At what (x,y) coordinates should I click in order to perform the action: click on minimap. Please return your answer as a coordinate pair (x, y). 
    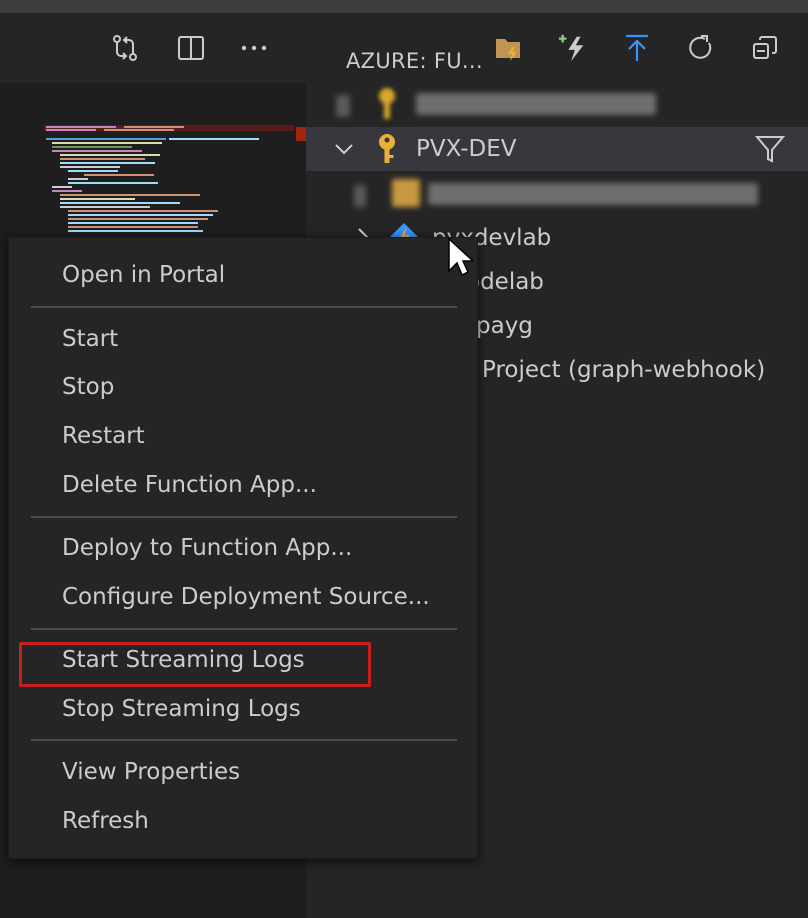
    Looking at the image, I should click on (169, 182).